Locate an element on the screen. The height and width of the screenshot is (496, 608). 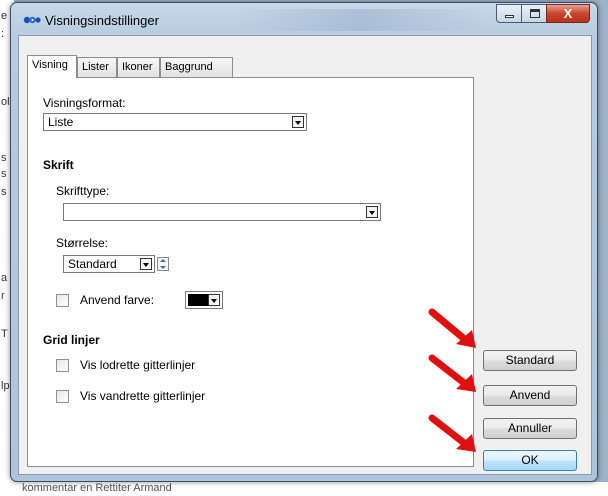
fonttype-select is located at coordinates (222, 212).